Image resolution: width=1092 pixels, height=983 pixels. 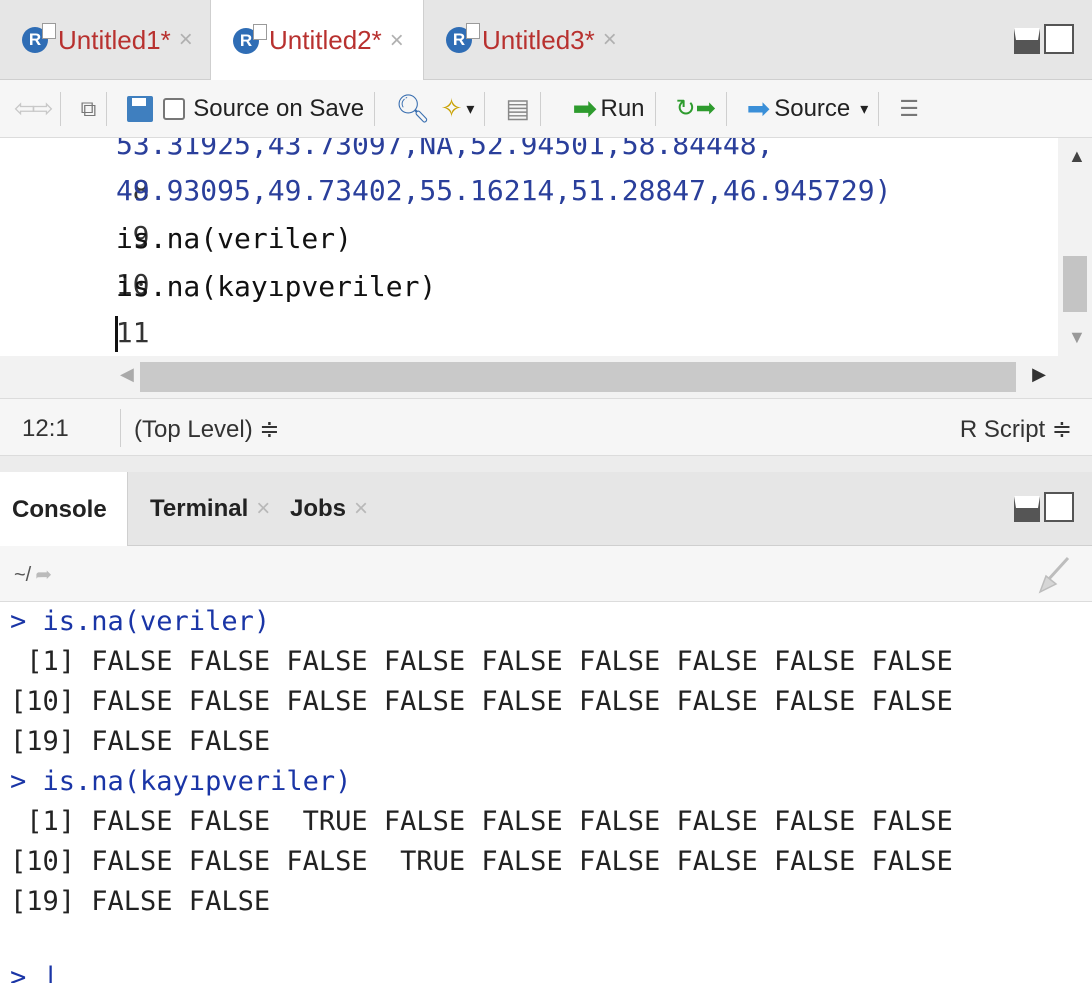 What do you see at coordinates (116, 334) in the screenshot?
I see `text-cursor` at bounding box center [116, 334].